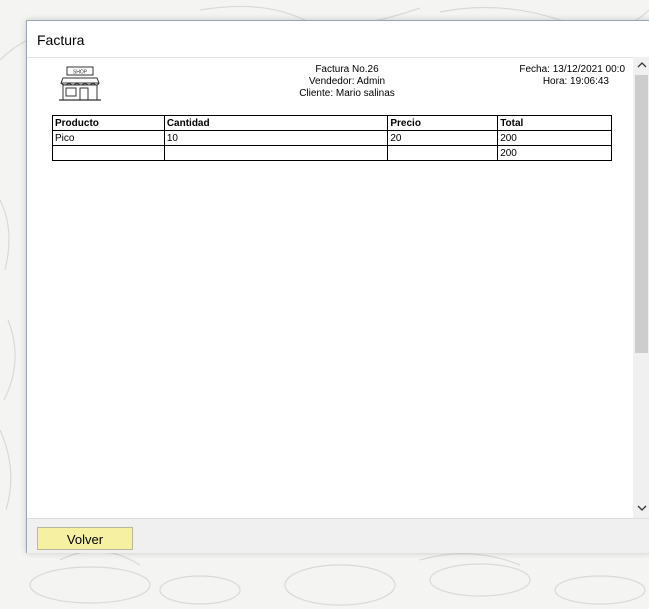  I want to click on logo-text: SHOP, so click(80, 73).